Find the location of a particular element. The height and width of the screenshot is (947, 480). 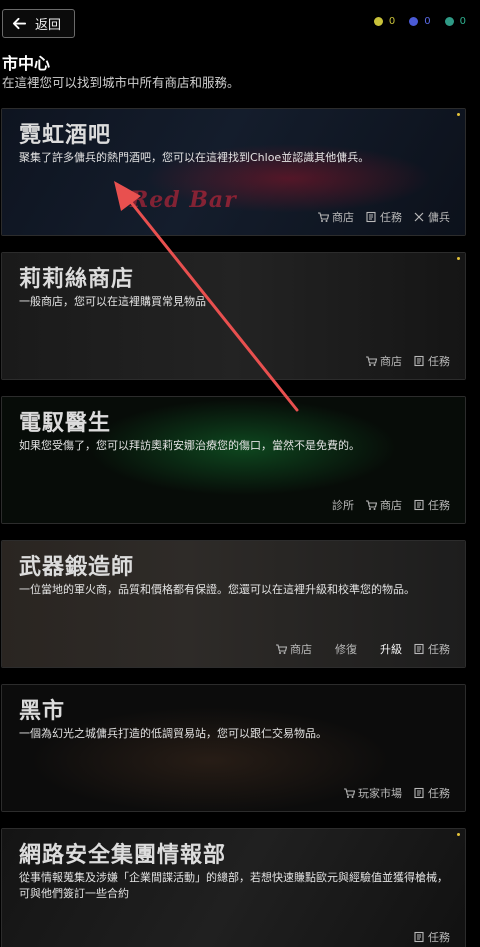

card-tags: 玩家市場 任務 is located at coordinates (396, 793).